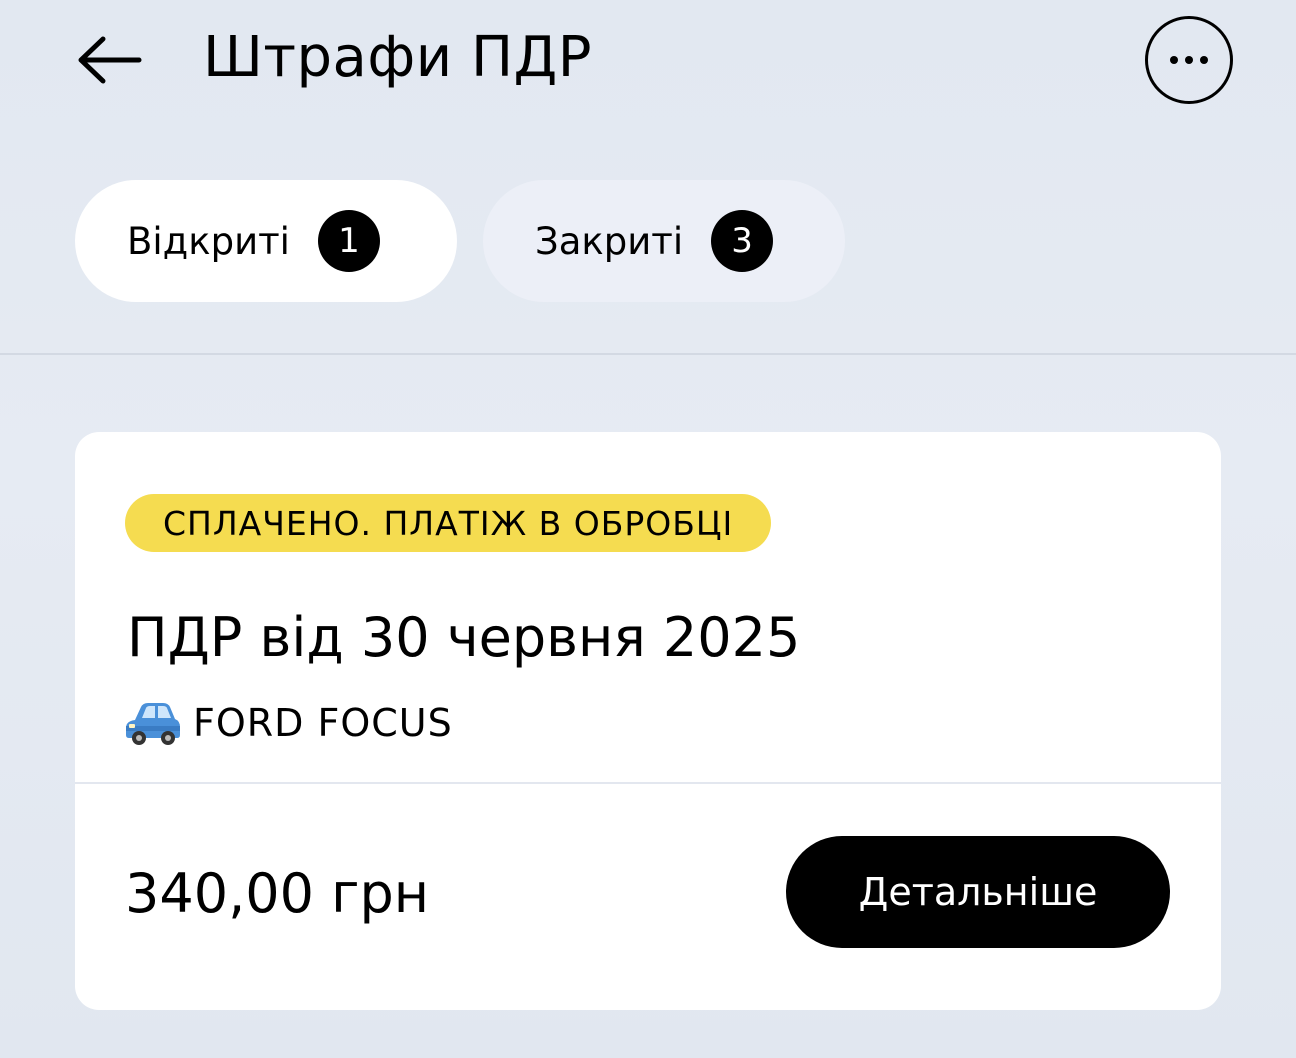 The width and height of the screenshot is (1296, 1058). What do you see at coordinates (742, 241) in the screenshot?
I see `tab-closed-count-badge: 3` at bounding box center [742, 241].